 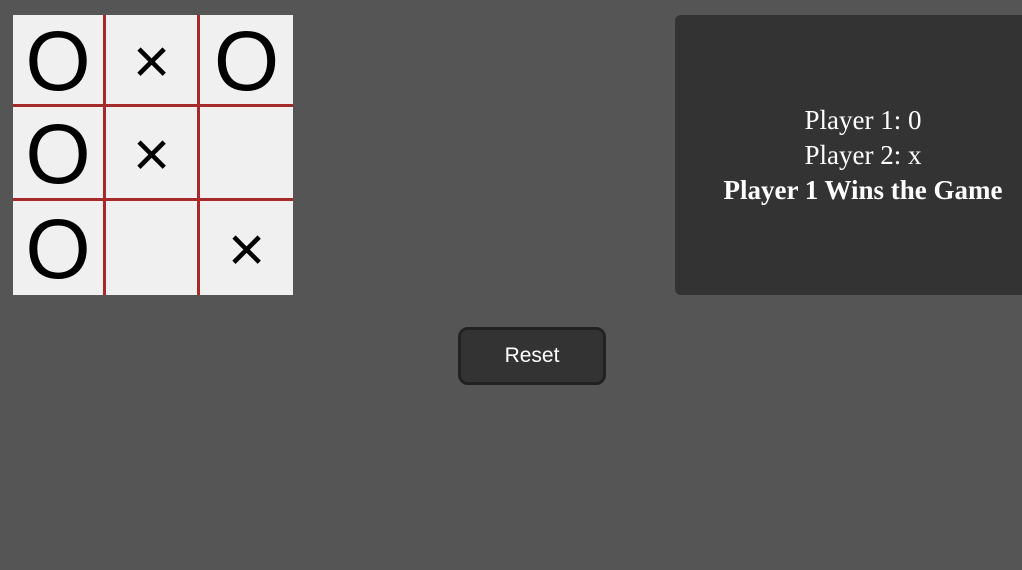 I want to click on game-result: Player 1 Wins the Game, so click(x=863, y=189).